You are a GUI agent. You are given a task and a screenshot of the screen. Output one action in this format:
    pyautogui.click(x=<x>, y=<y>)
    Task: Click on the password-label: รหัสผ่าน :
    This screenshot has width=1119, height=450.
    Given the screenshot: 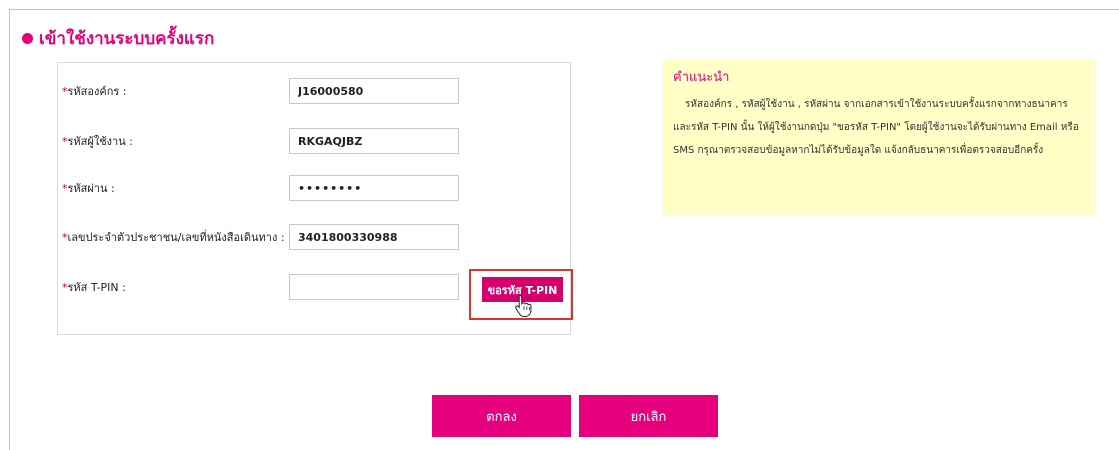 What is the action you would take?
    pyautogui.click(x=91, y=188)
    